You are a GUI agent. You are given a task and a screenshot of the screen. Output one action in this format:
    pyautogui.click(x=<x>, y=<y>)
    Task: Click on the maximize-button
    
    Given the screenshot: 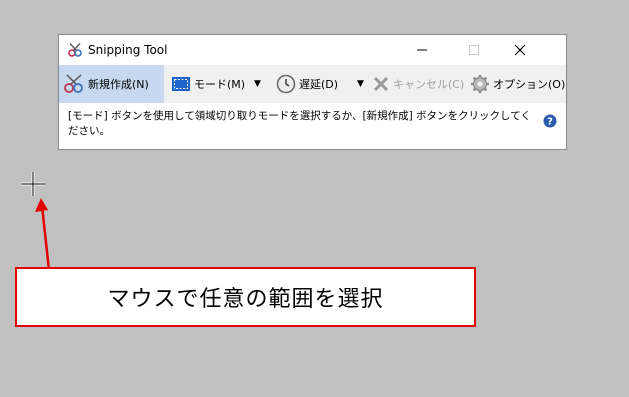 What is the action you would take?
    pyautogui.click(x=474, y=50)
    